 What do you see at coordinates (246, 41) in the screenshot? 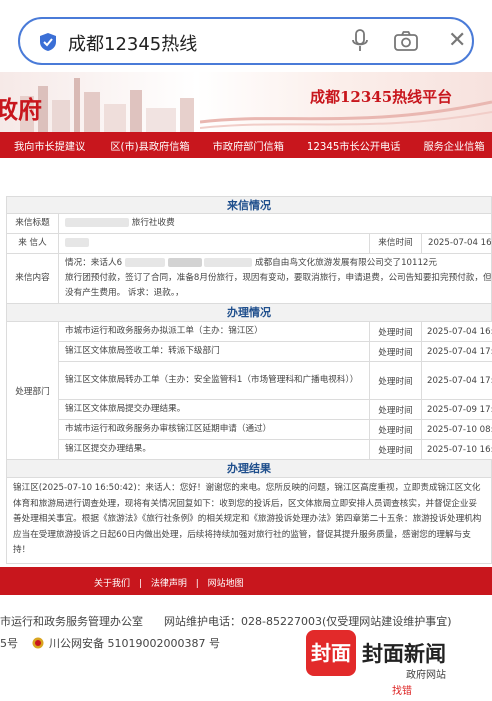
I see `search-bar: 成都12345热线 ✕` at bounding box center [246, 41].